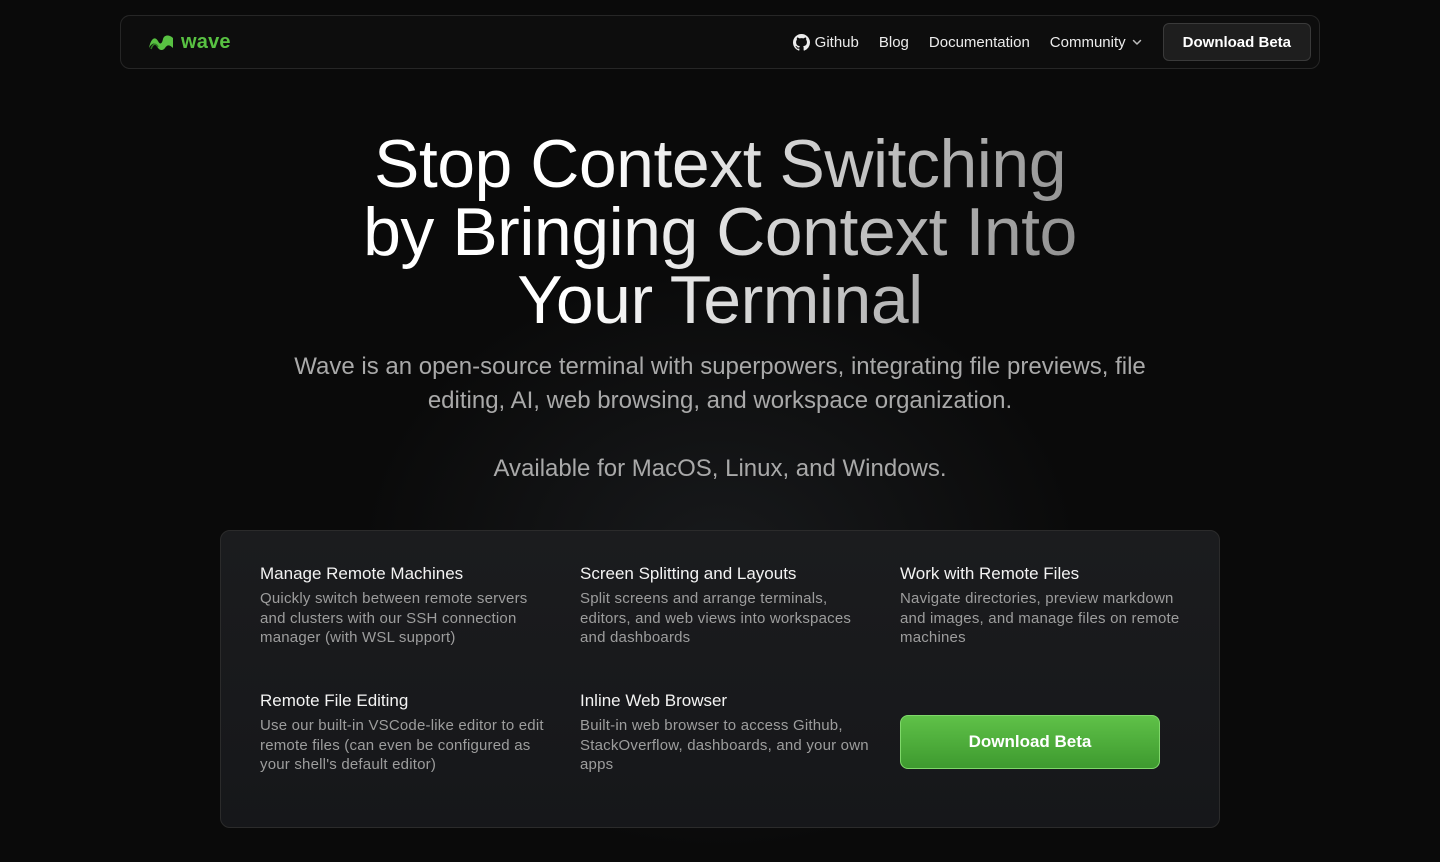 This screenshot has height=862, width=1440. I want to click on nav-link-blog: Blog, so click(894, 42).